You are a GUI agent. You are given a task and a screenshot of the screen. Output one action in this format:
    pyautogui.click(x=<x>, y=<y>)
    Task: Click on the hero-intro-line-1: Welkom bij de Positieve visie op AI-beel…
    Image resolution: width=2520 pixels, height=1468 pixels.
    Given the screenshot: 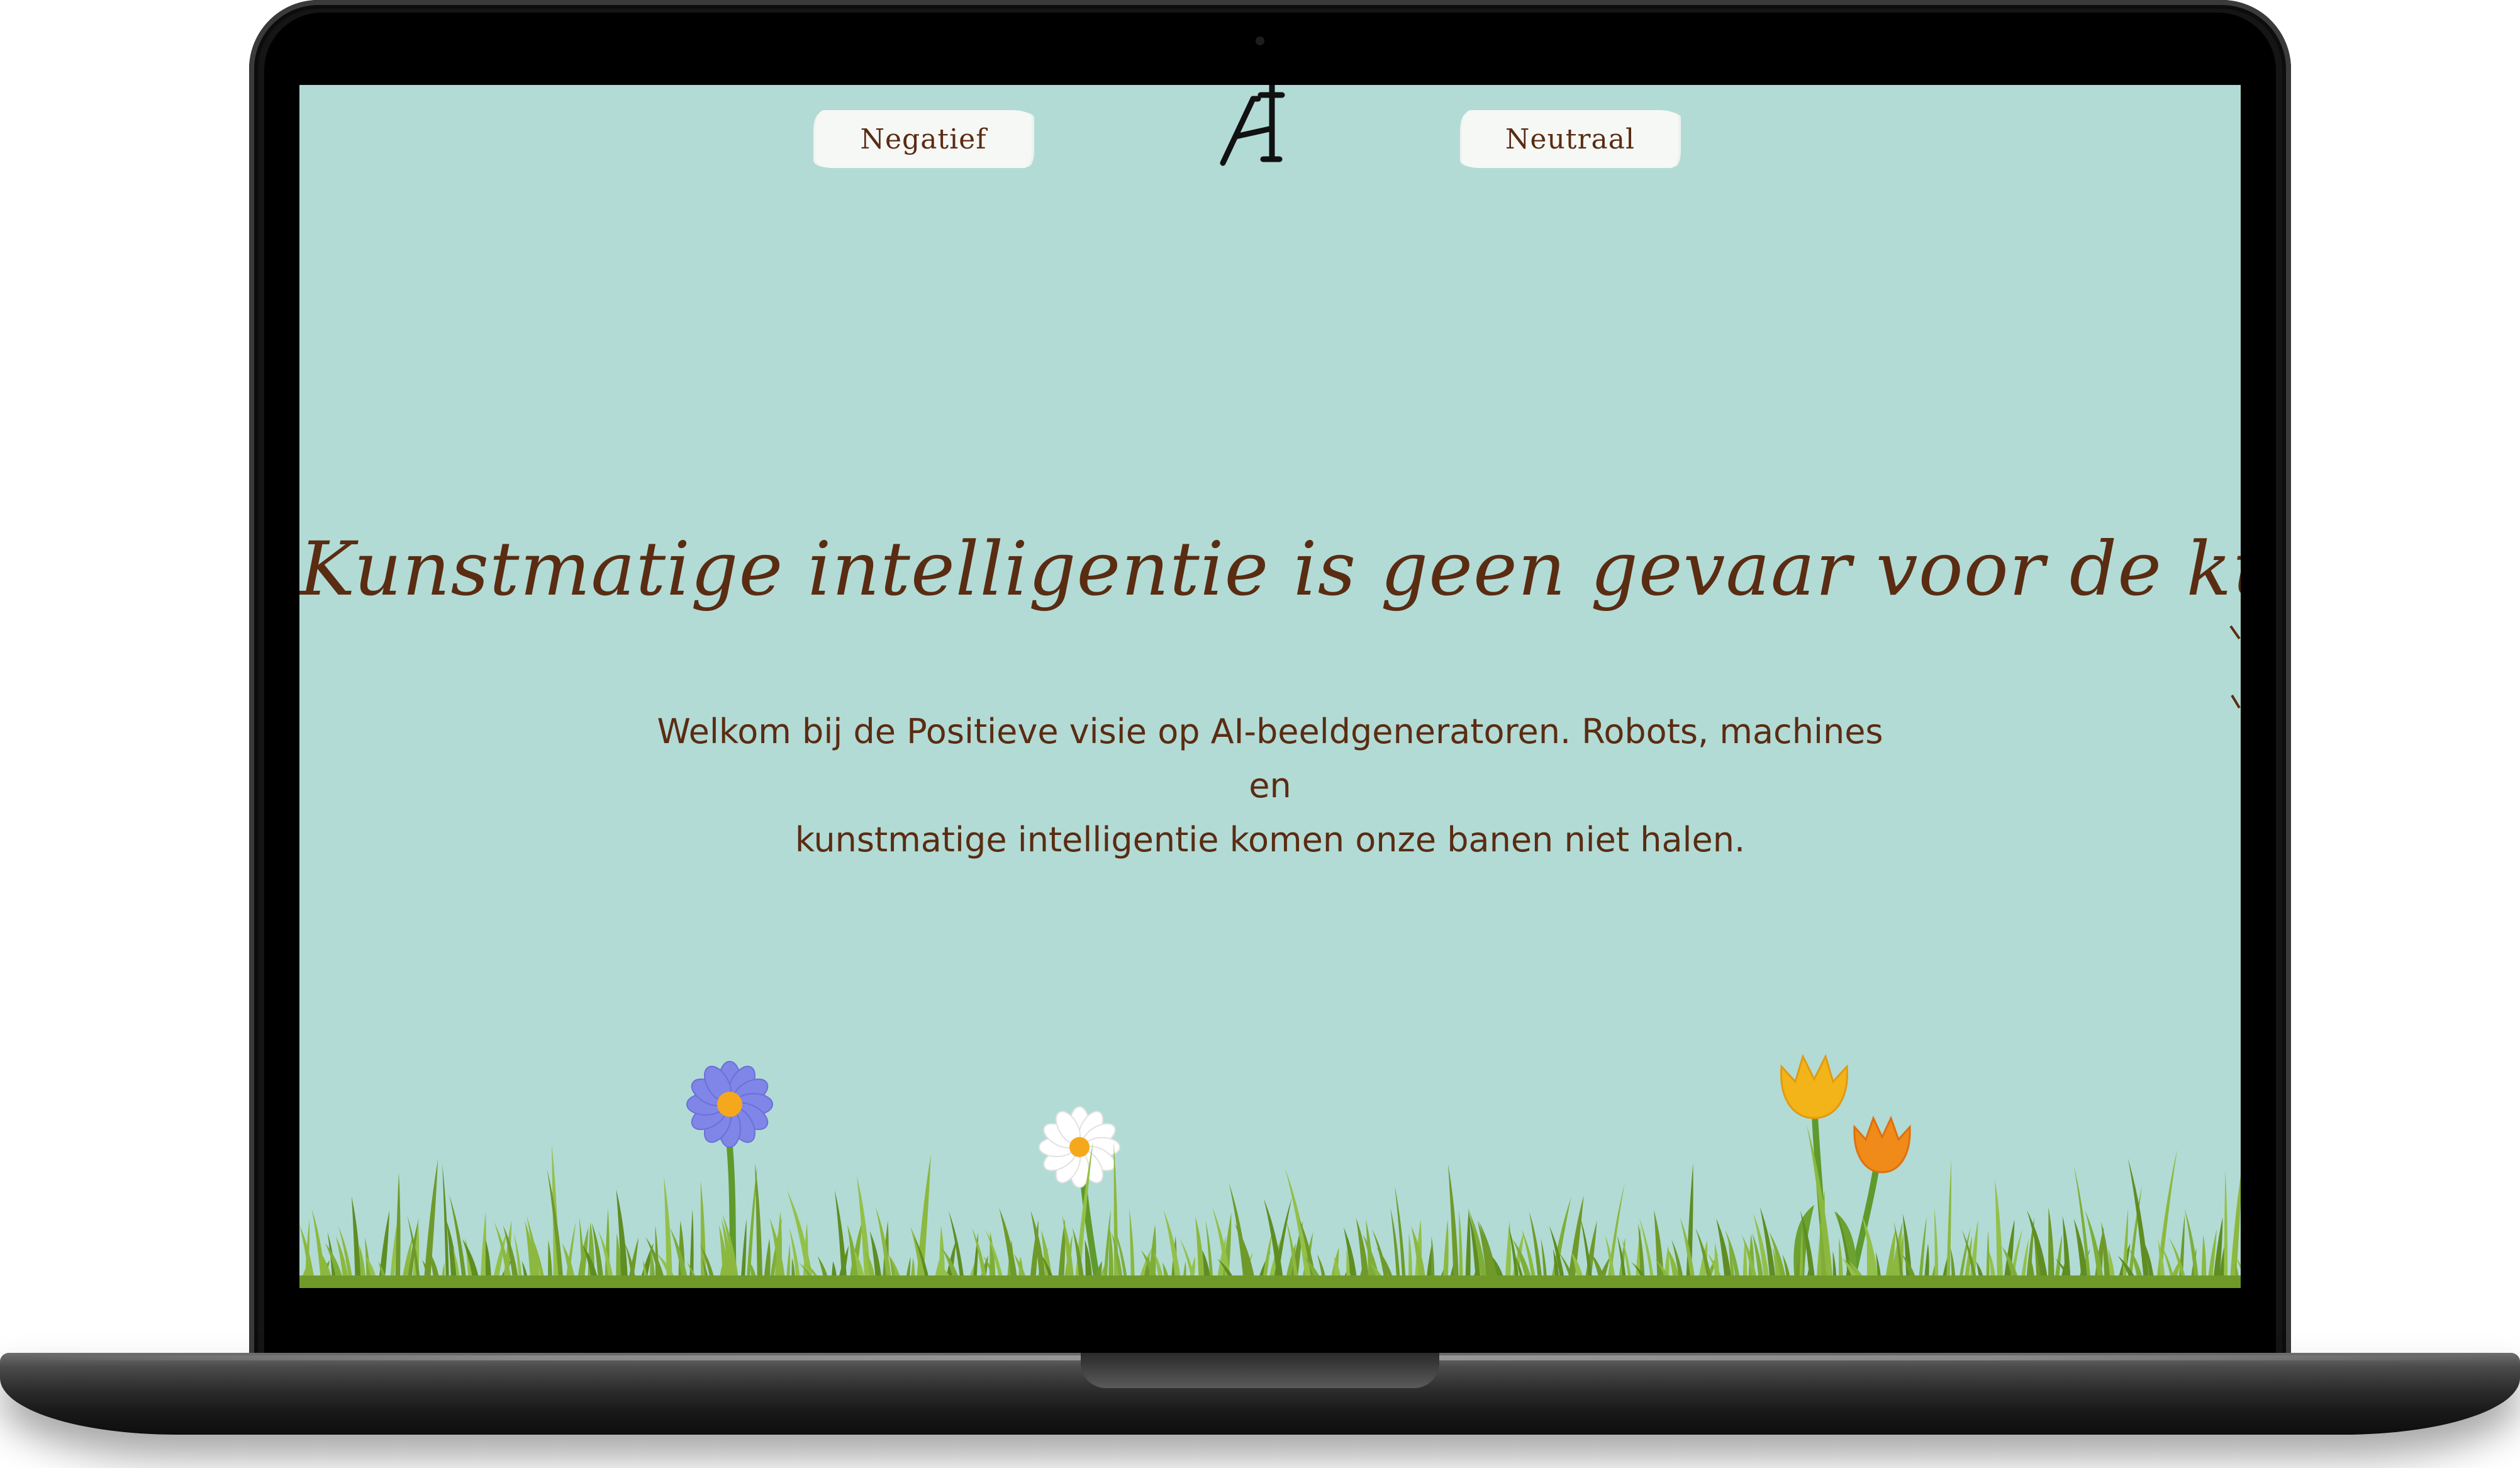 What is the action you would take?
    pyautogui.click(x=1270, y=758)
    